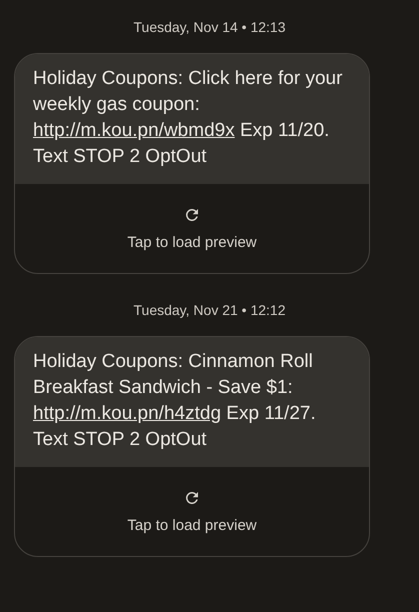 The height and width of the screenshot is (612, 419). What do you see at coordinates (210, 27) in the screenshot?
I see `message-timestamp: Tuesday, Nov 14 • 12:13` at bounding box center [210, 27].